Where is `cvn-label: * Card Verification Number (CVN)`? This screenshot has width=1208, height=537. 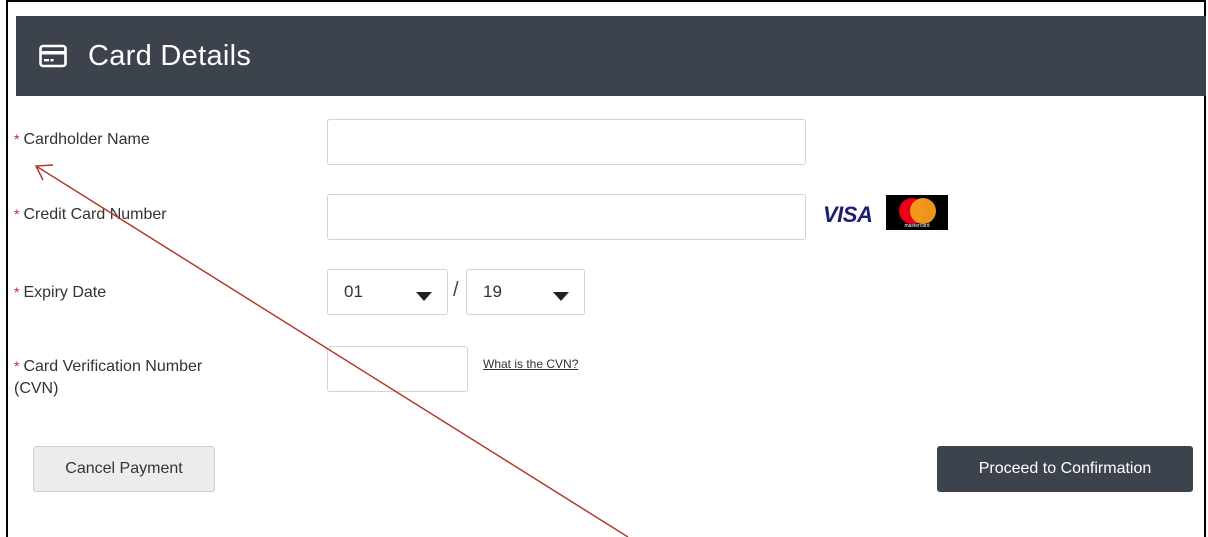 cvn-label: * Card Verification Number (CVN) is located at coordinates (108, 377).